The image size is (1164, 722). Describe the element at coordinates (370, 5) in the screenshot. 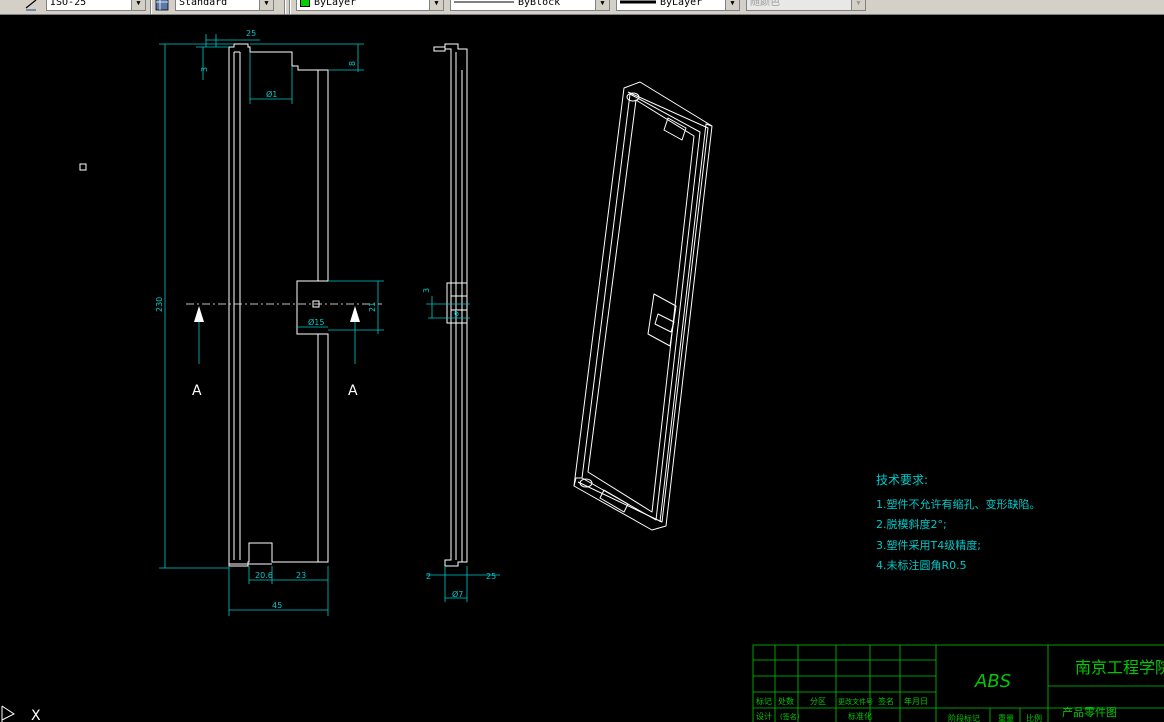

I see `color-select: ByLayer ▼` at that location.